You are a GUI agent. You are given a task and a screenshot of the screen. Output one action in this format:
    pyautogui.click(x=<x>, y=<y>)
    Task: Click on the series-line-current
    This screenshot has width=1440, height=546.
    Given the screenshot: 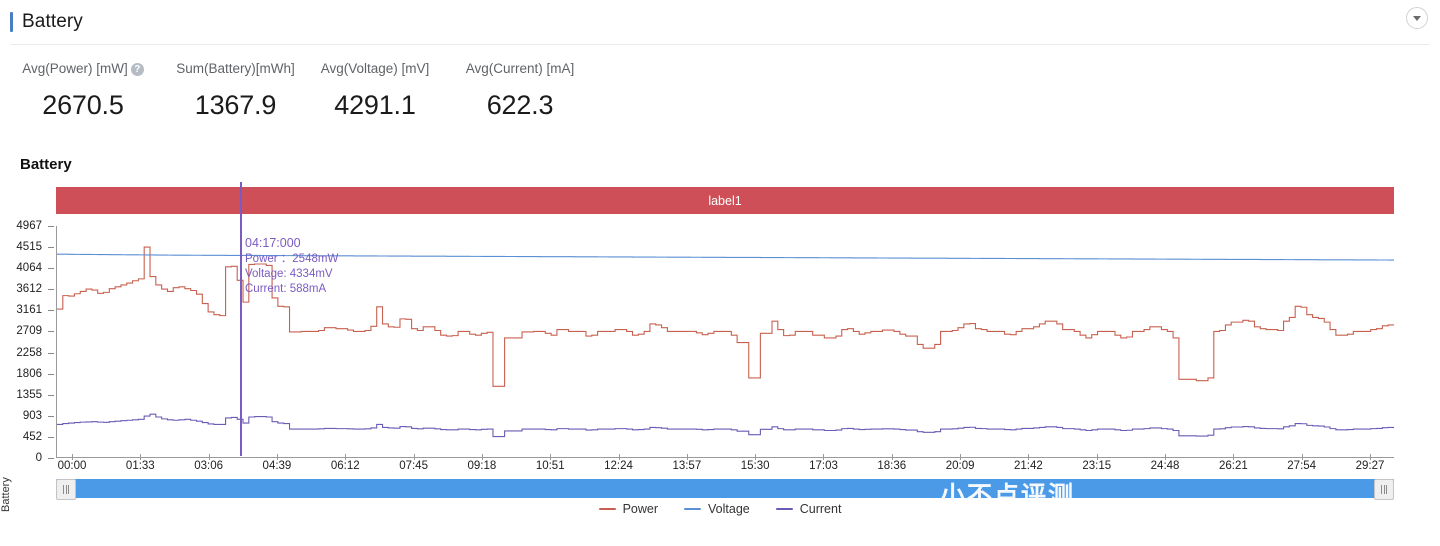 What is the action you would take?
    pyautogui.click(x=725, y=425)
    